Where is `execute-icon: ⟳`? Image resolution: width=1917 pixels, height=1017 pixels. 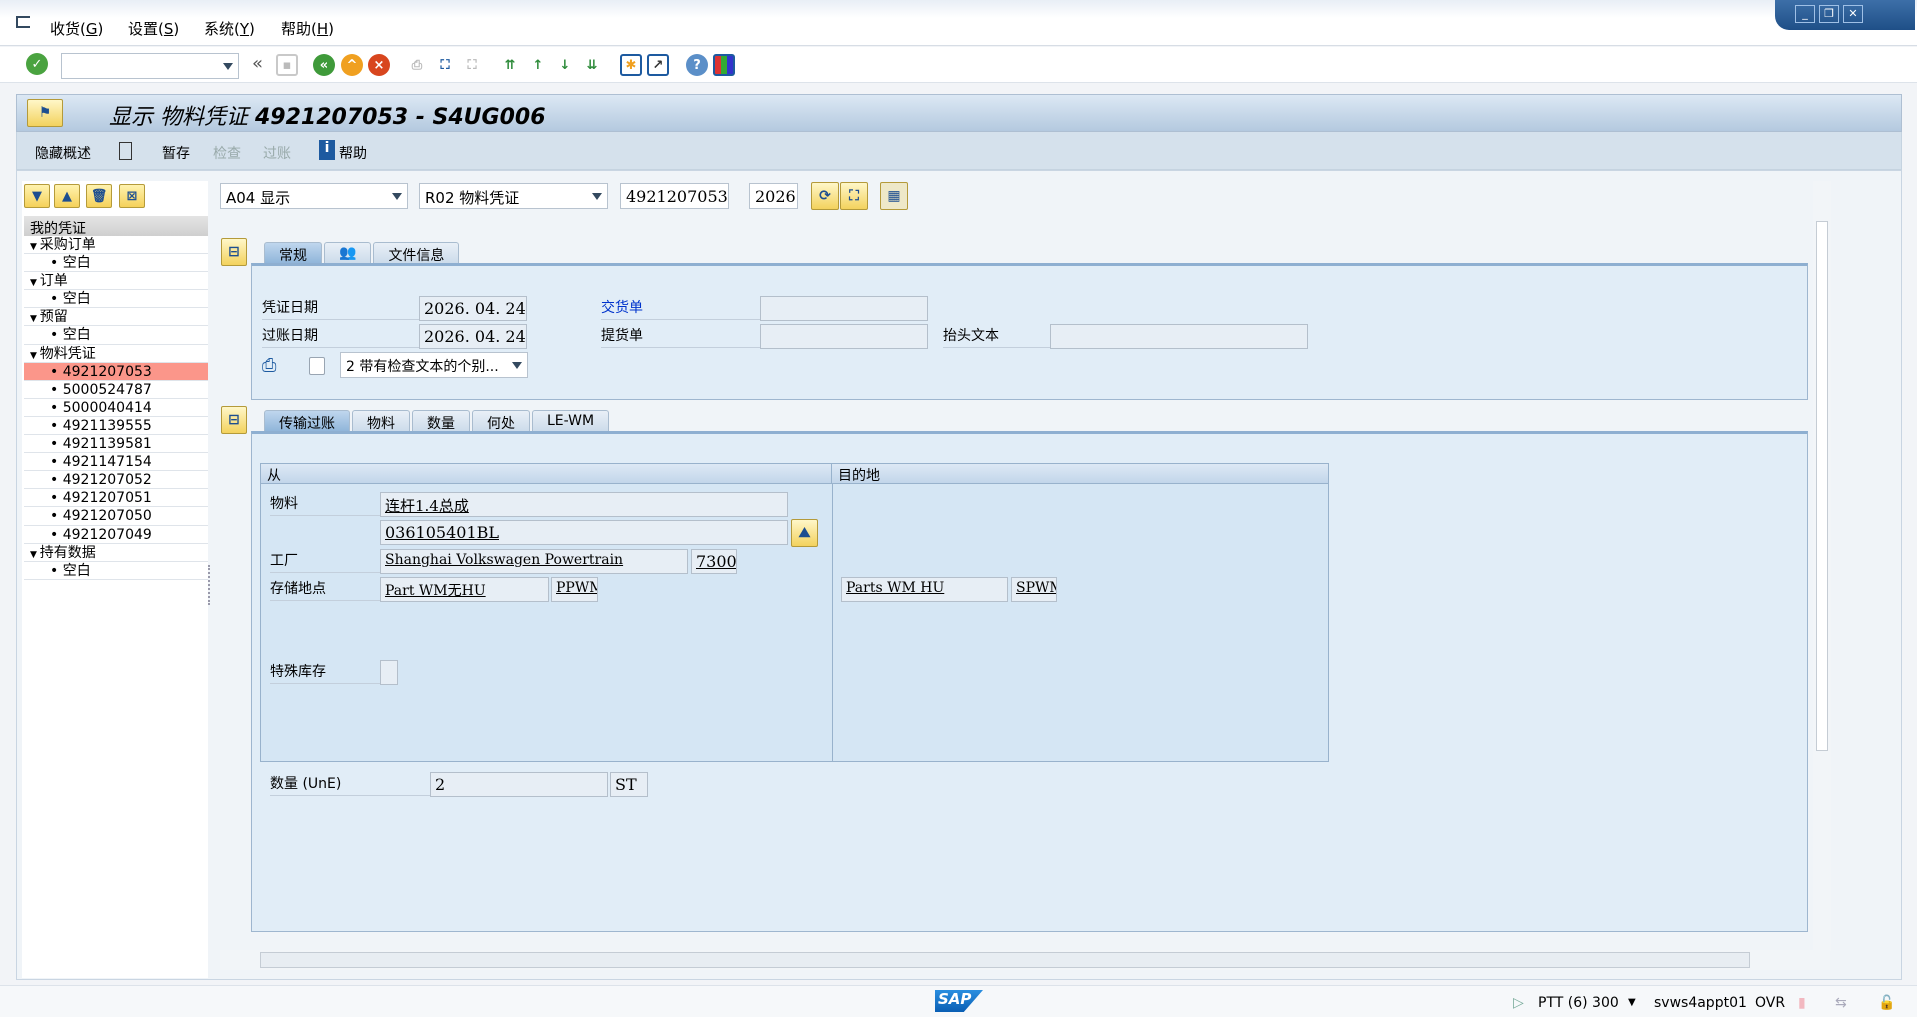 execute-icon: ⟳ is located at coordinates (825, 196).